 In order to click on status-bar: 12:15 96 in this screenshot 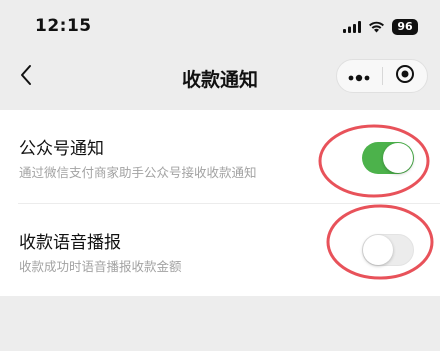, I will do `click(220, 26)`.